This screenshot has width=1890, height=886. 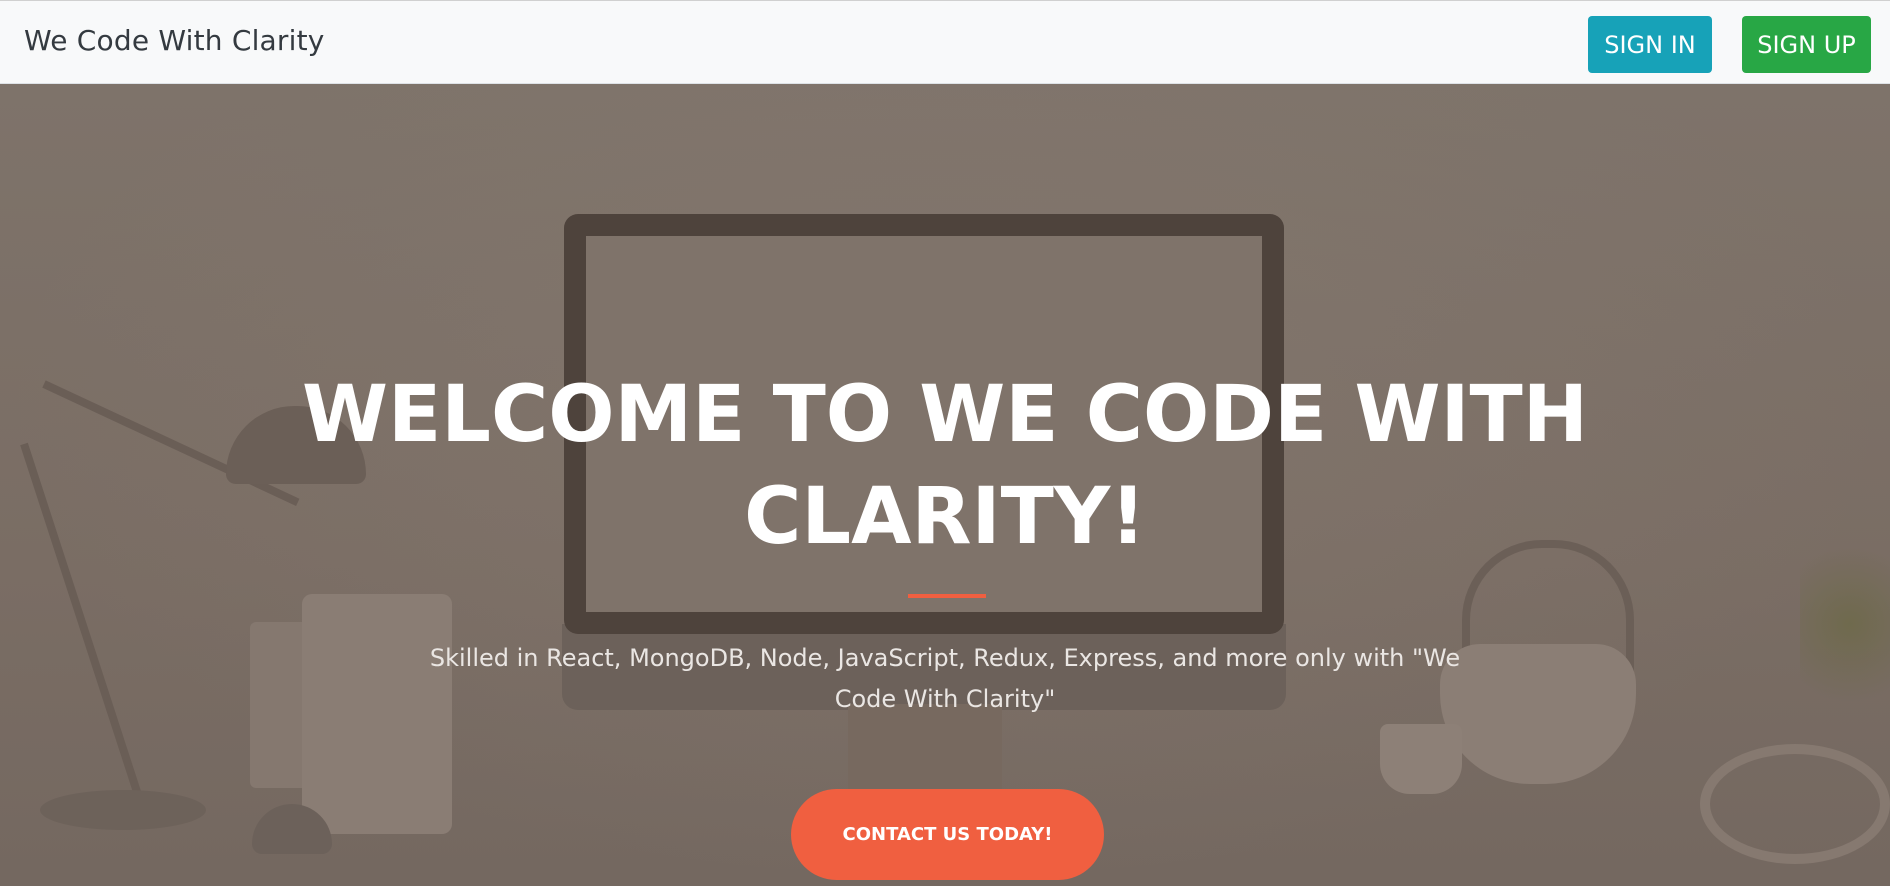 What do you see at coordinates (280, 705) in the screenshot?
I see `pencil-cup` at bounding box center [280, 705].